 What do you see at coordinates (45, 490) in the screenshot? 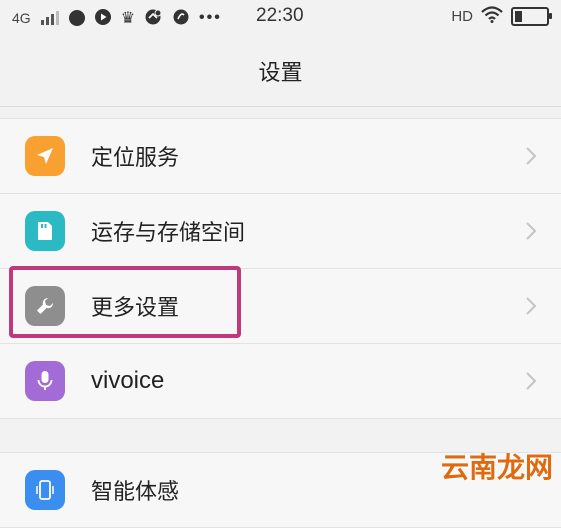
I see `phone-motion-icon` at bounding box center [45, 490].